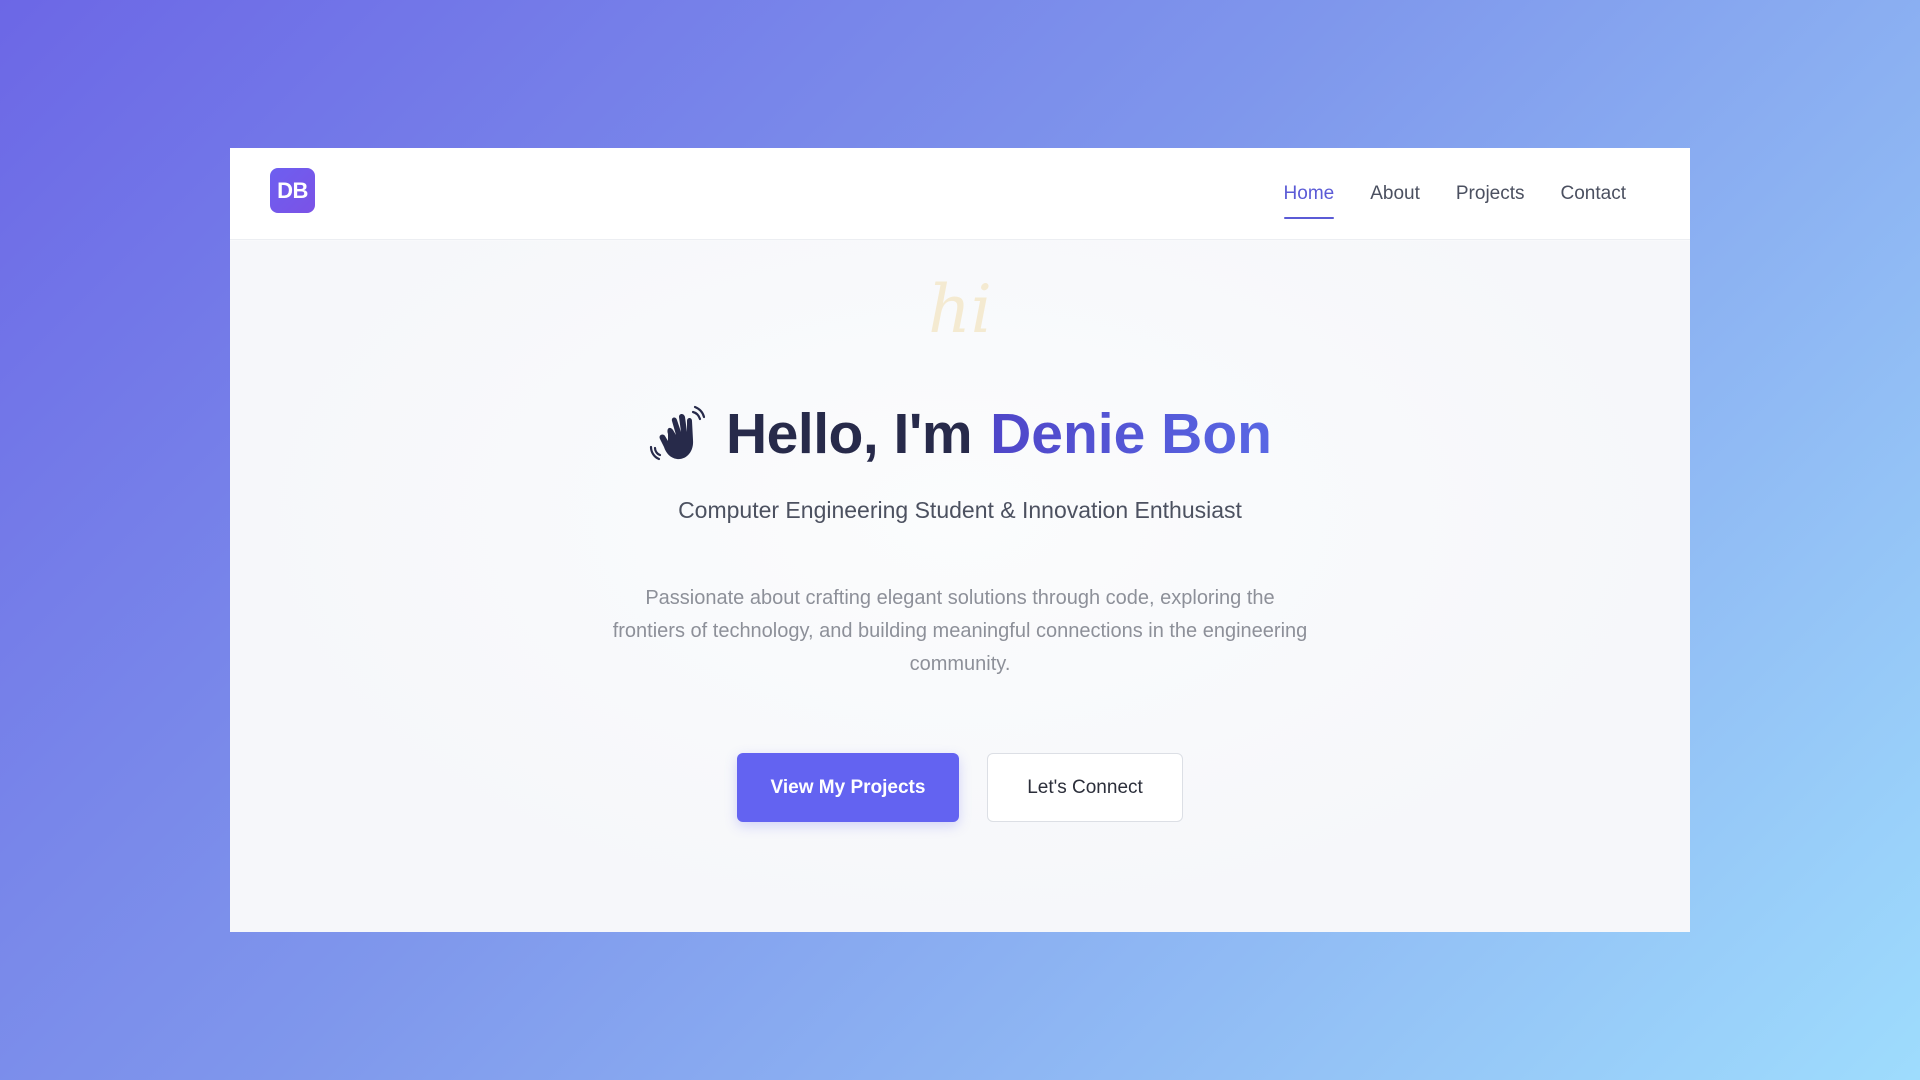 The width and height of the screenshot is (1920, 1080). What do you see at coordinates (848, 787) in the screenshot?
I see `view-projects-button: View My Projects` at bounding box center [848, 787].